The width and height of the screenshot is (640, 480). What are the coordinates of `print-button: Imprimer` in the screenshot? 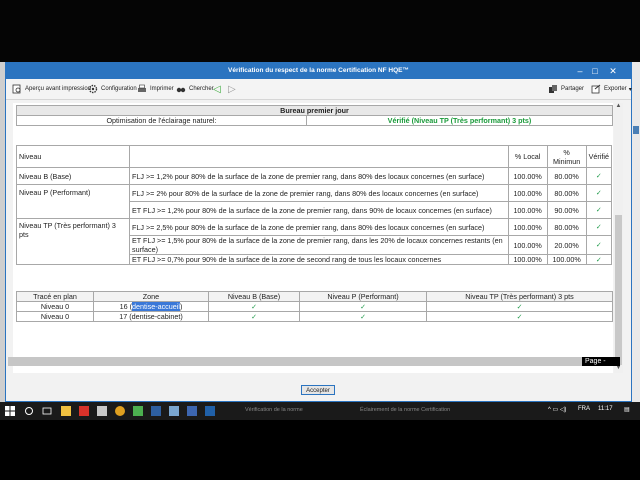 It's located at (155, 89).